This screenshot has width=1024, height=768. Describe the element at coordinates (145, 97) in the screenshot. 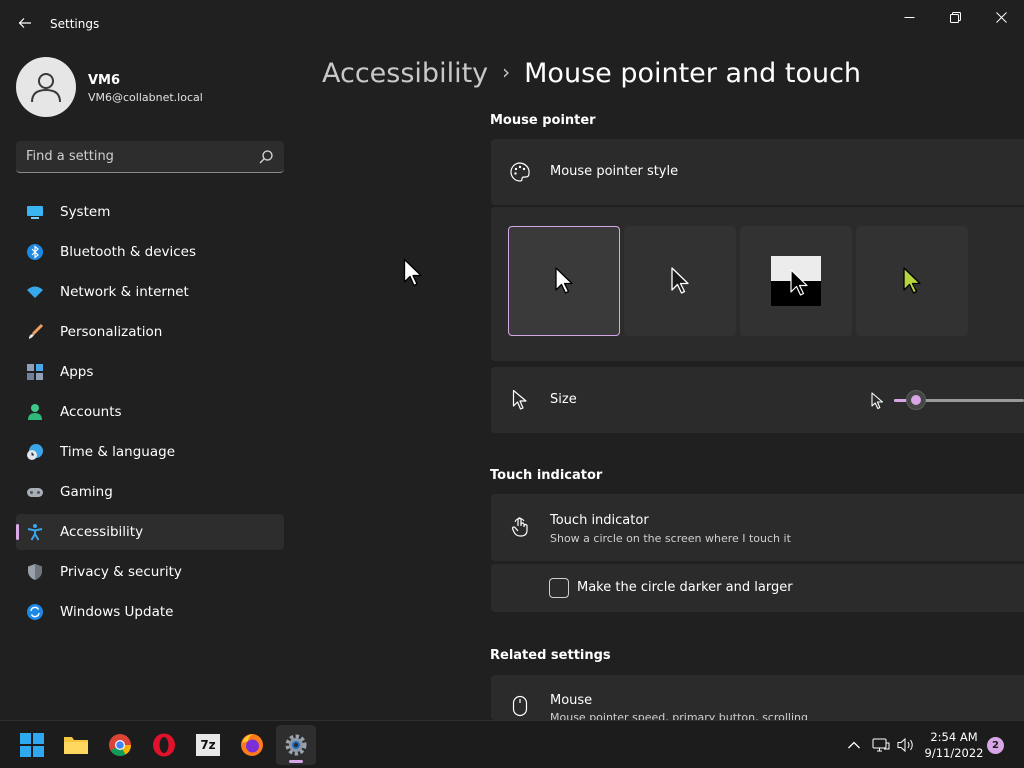

I see `user-email: VM6@collabnet.local` at that location.